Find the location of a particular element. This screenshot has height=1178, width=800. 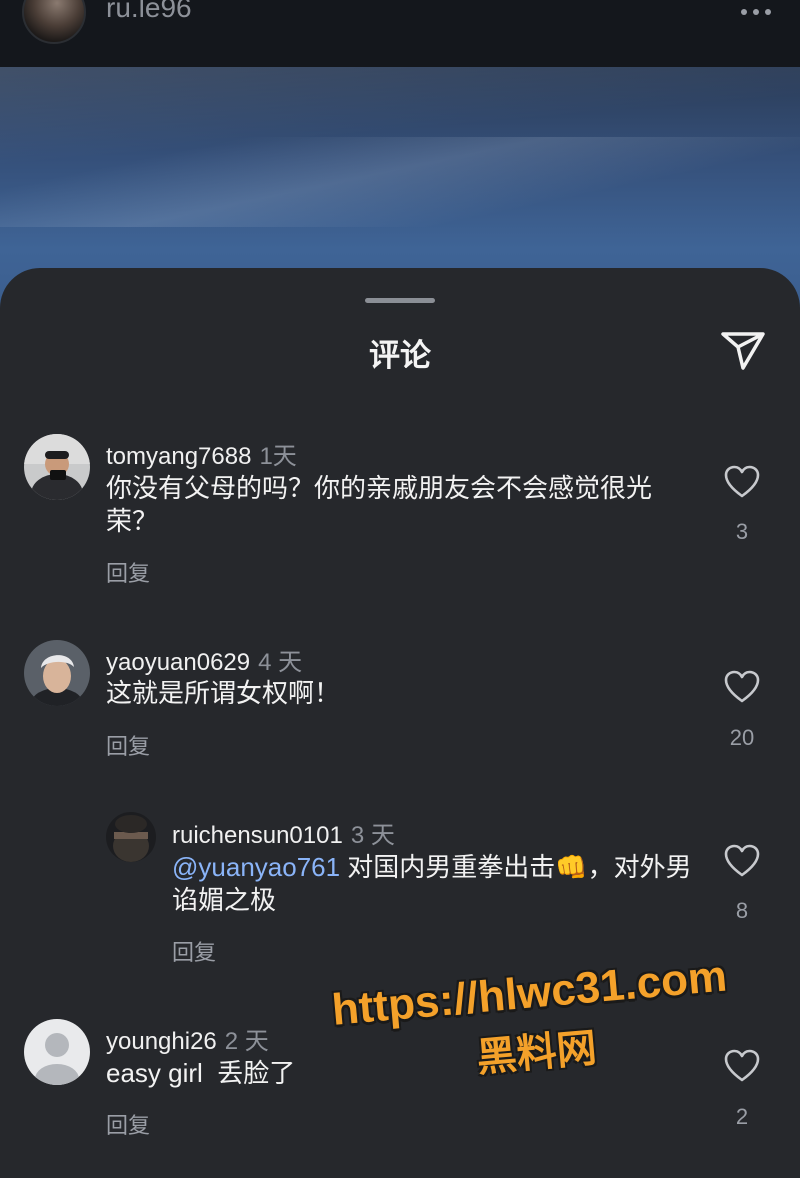

profile-username: ru.le96 is located at coordinates (149, 12).